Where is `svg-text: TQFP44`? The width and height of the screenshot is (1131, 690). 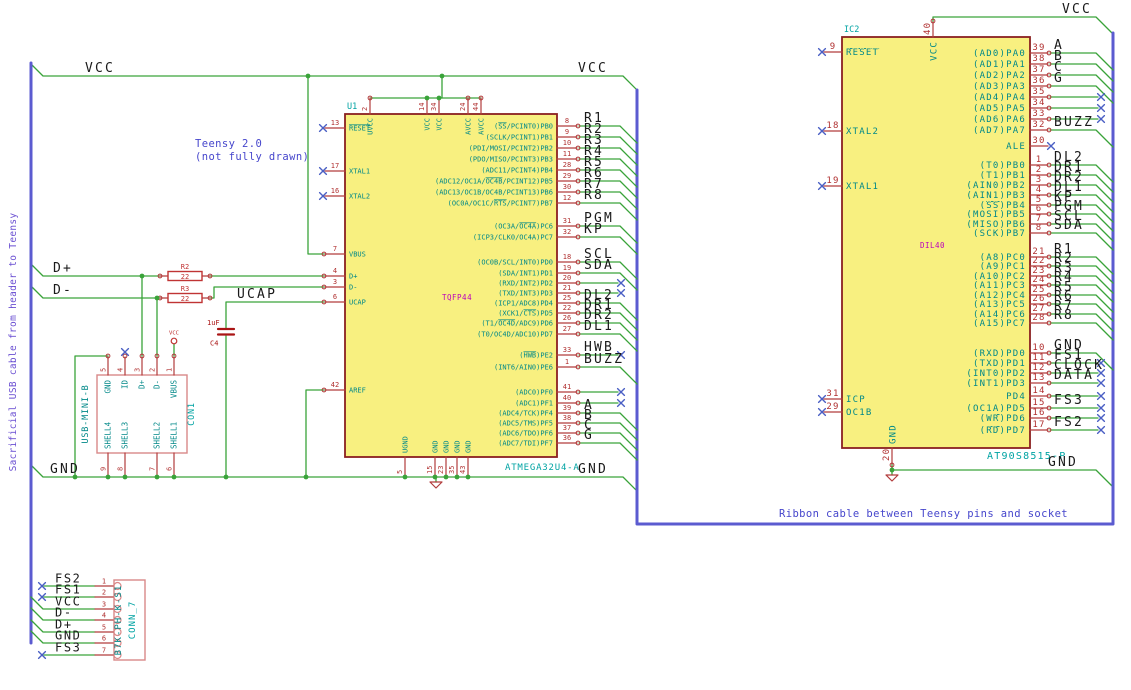
svg-text: TQFP44 is located at coordinates (457, 297).